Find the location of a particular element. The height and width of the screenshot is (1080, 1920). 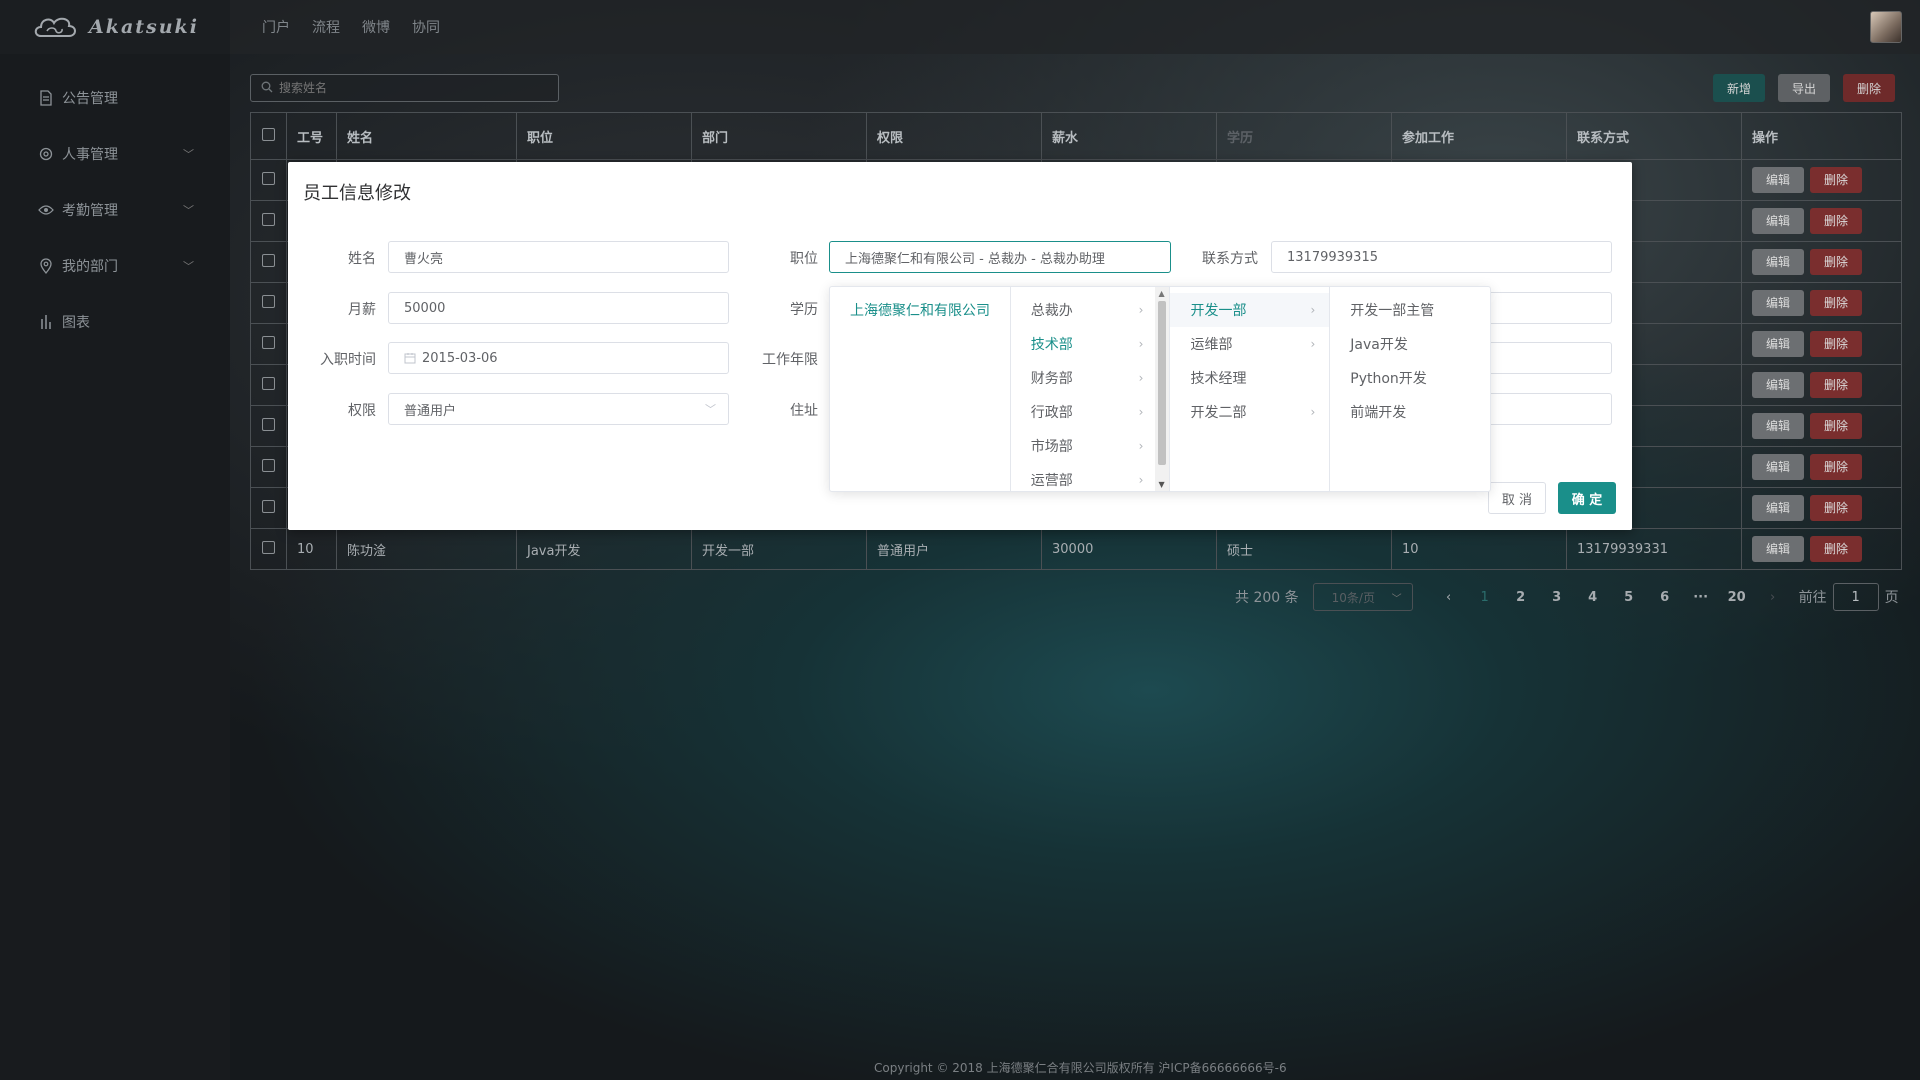

confirm-button: 确 定 is located at coordinates (1587, 498).